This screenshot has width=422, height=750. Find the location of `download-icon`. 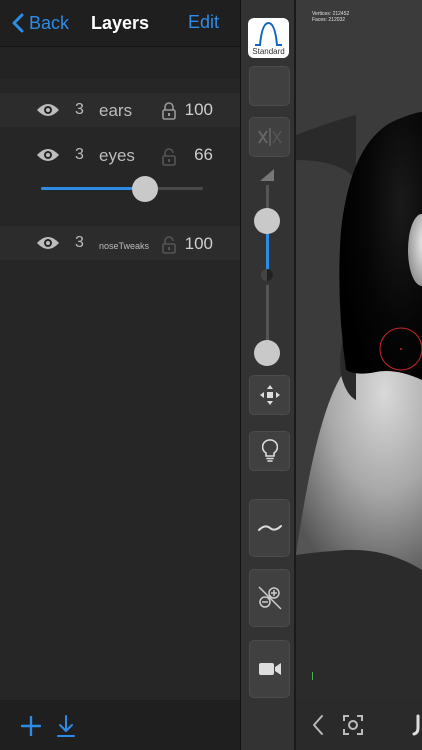

download-icon is located at coordinates (66, 726).